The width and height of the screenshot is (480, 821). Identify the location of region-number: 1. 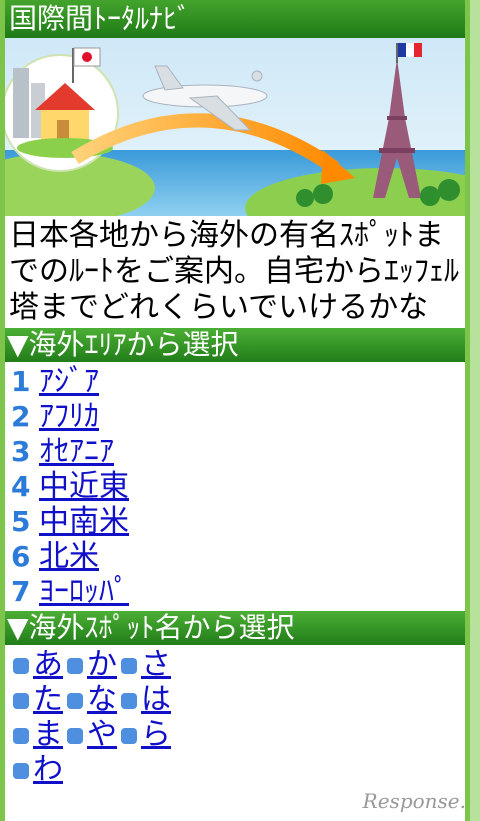
(21, 381).